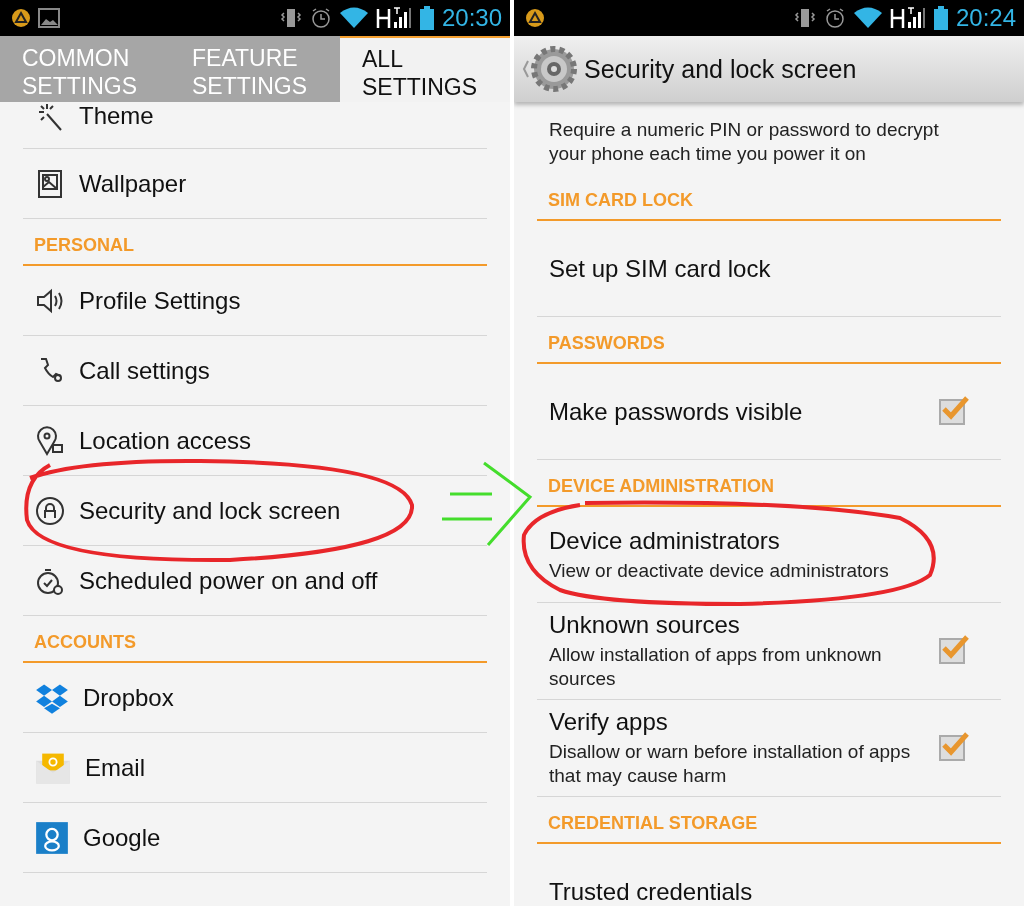 The height and width of the screenshot is (906, 1024). Describe the element at coordinates (50, 510) in the screenshot. I see `lock-icon` at that location.